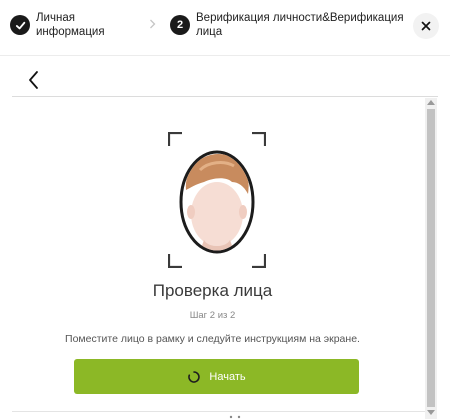 This screenshot has width=450, height=419. I want to click on step-counter: Шаг 2 из 2, so click(212, 315).